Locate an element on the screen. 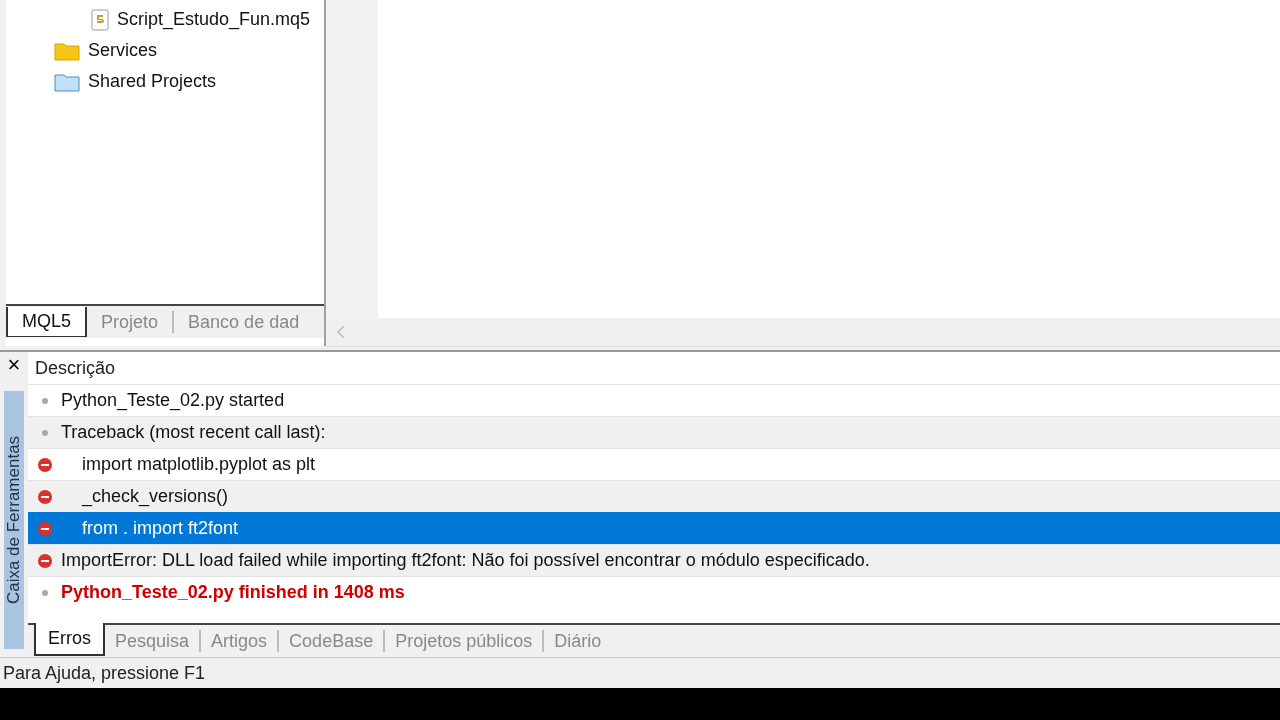 This screenshot has width=1280, height=720. script-file-icon is located at coordinates (100, 19).